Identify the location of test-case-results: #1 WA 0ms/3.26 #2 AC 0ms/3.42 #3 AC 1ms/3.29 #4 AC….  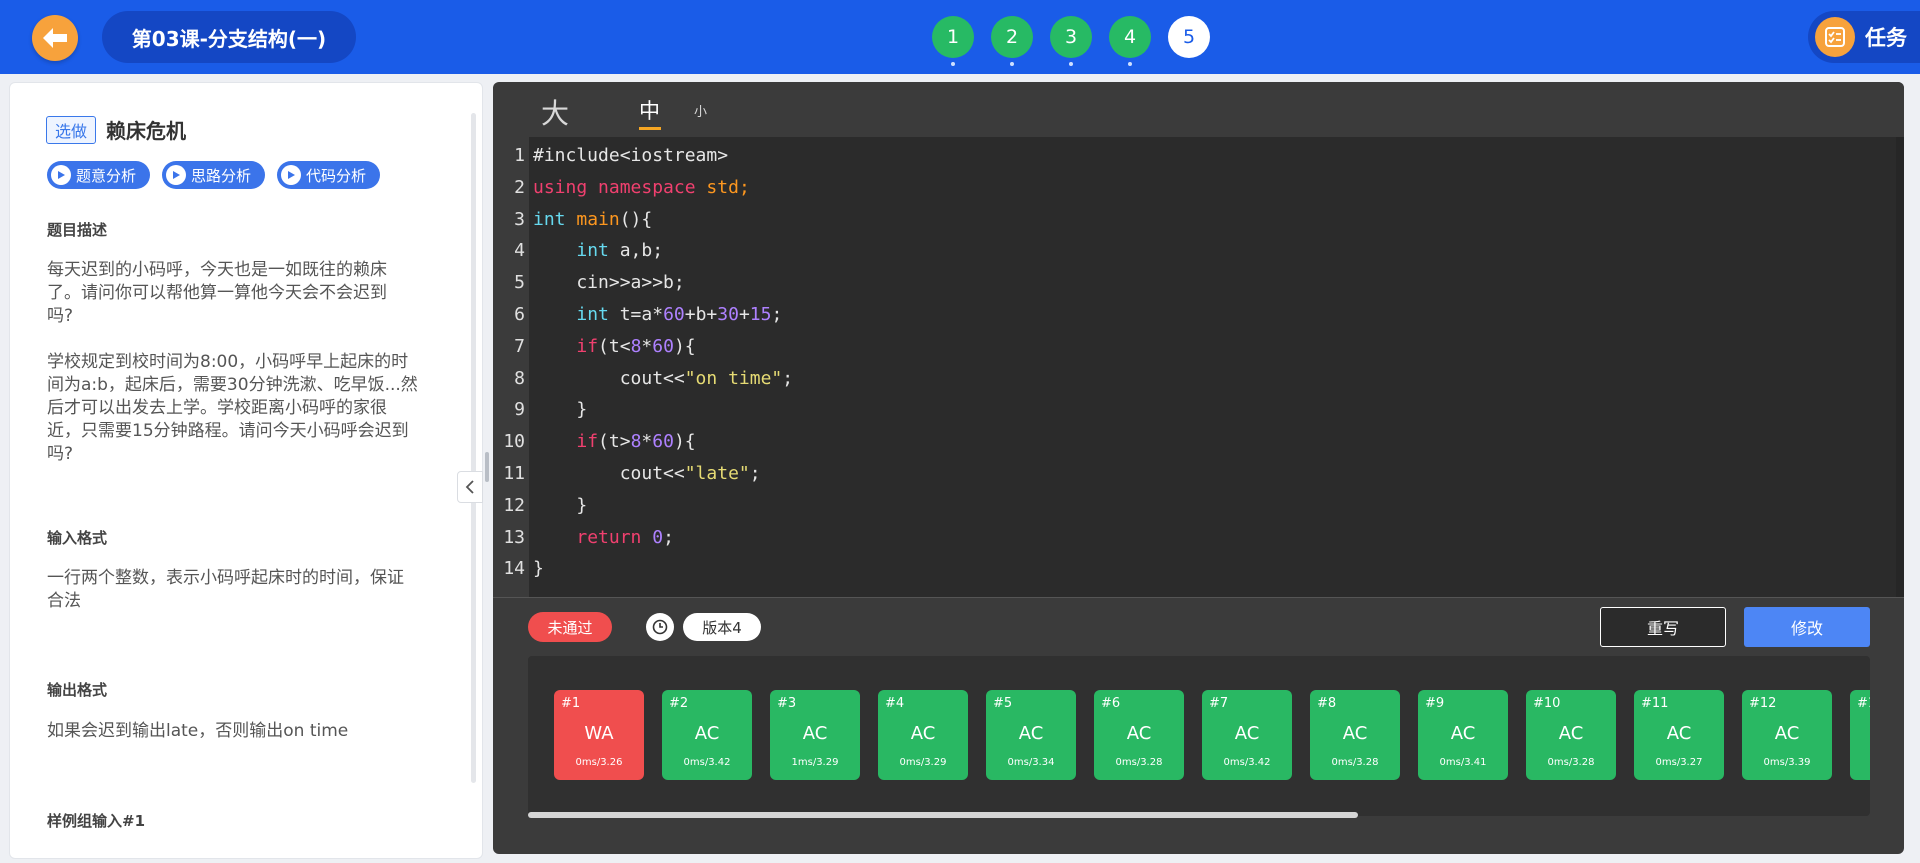
(1199, 736).